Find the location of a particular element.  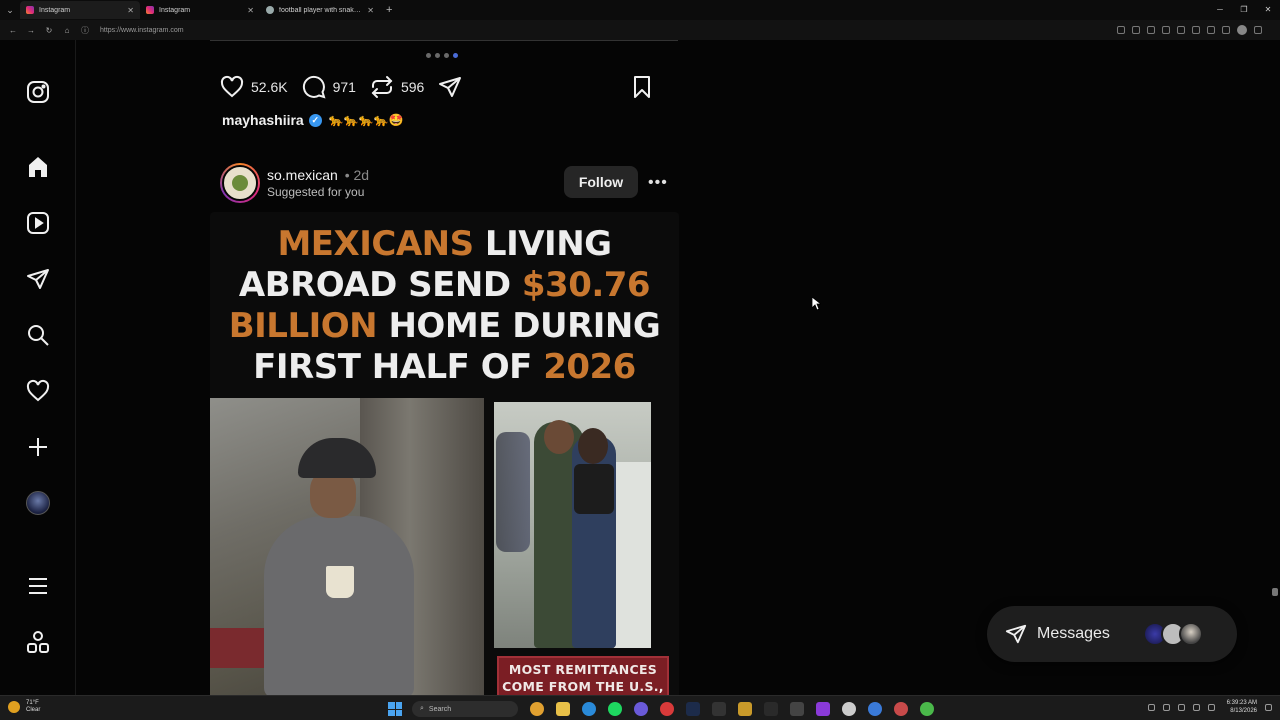

save-button is located at coordinates (642, 87).